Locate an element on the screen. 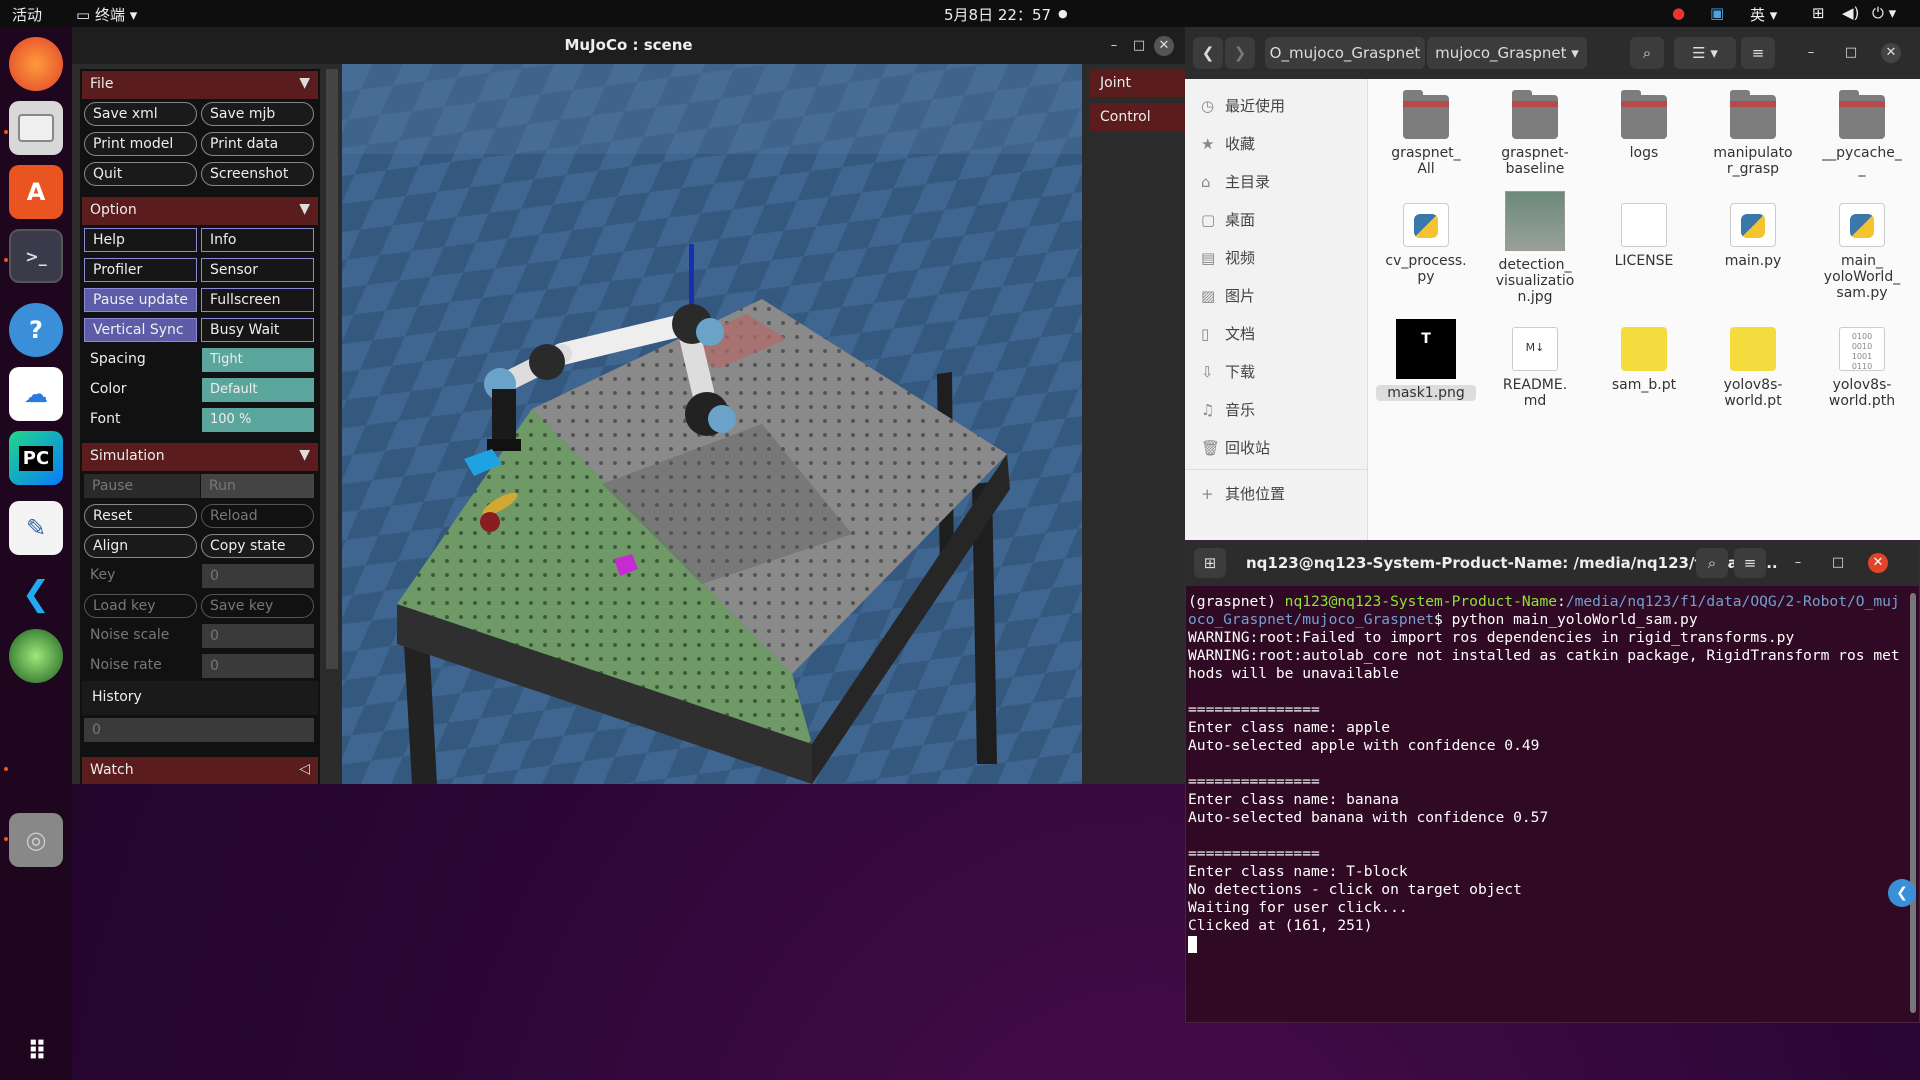  info-toggle: Info is located at coordinates (257, 240).